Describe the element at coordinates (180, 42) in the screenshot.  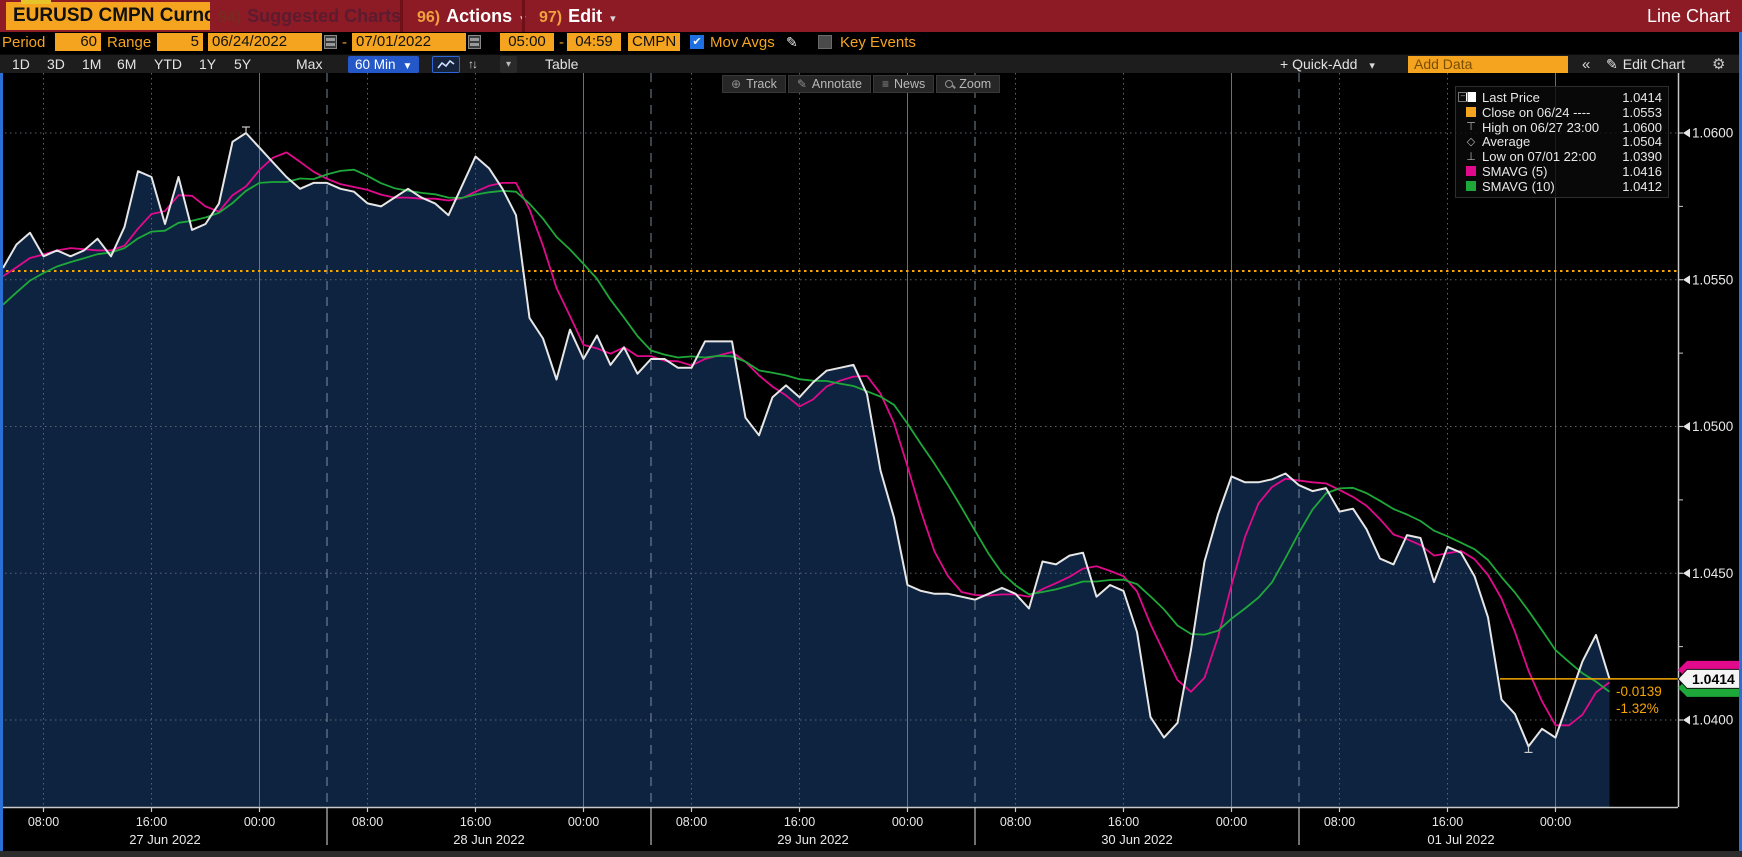
I see `range-input: 5` at that location.